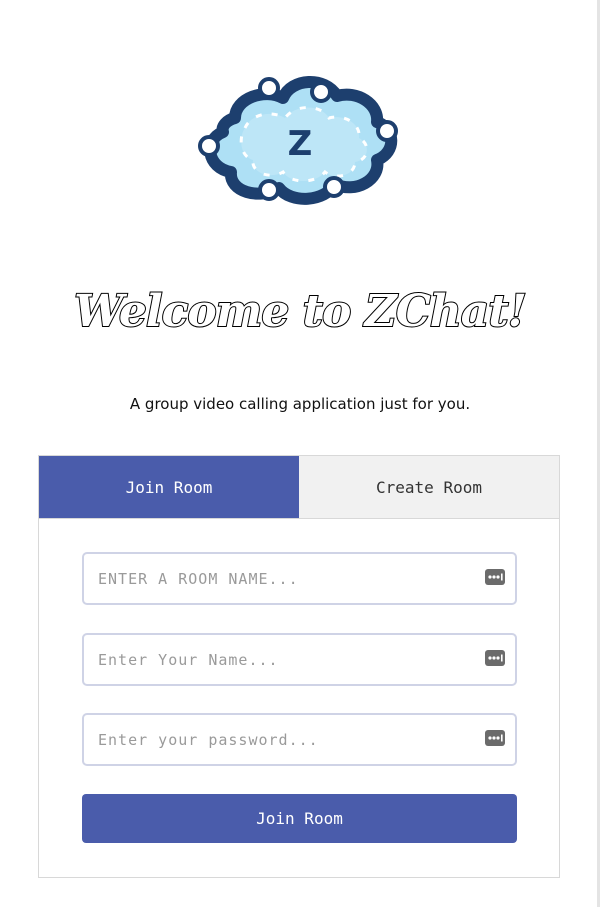  Describe the element at coordinates (281, 578) in the screenshot. I see `room-name-input` at that location.